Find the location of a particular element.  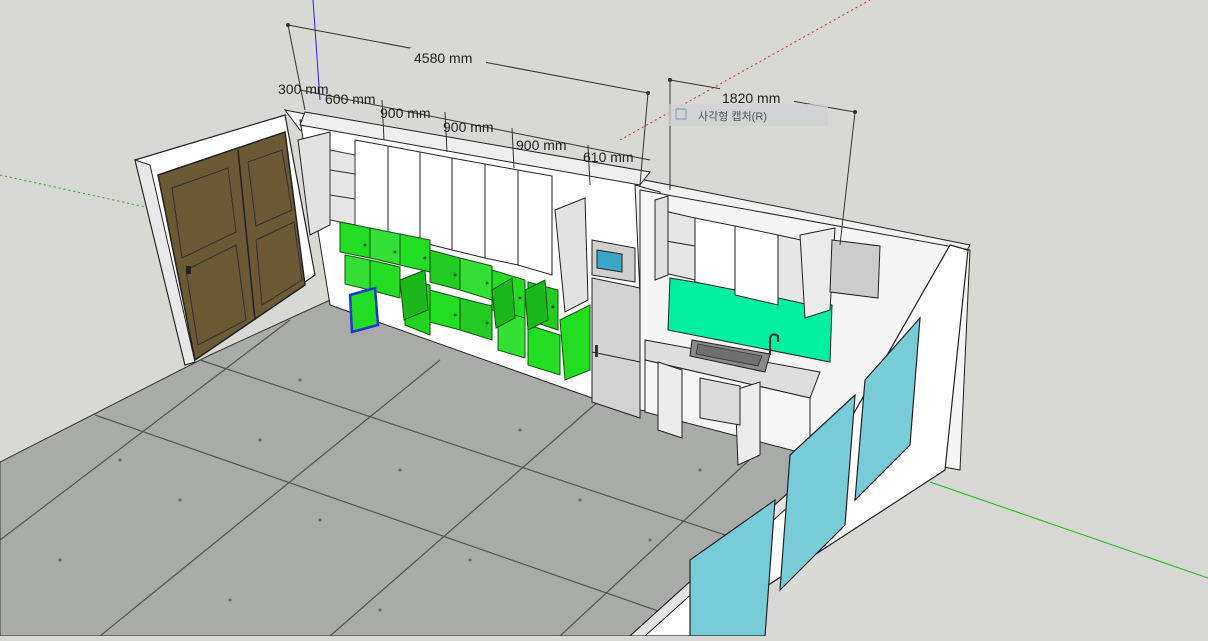

refrigerator-icon is located at coordinates (616, 348).